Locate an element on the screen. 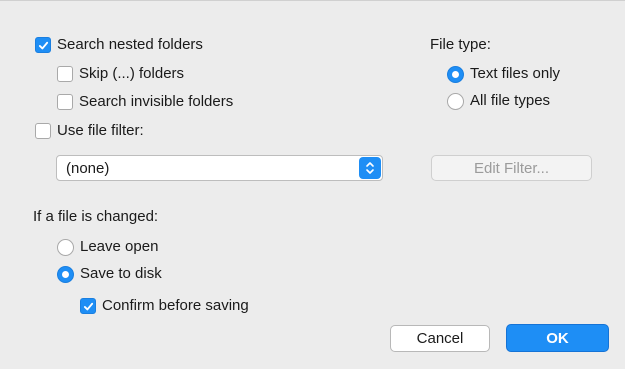  skip-folders-option: Skip (...) folders is located at coordinates (120, 74).